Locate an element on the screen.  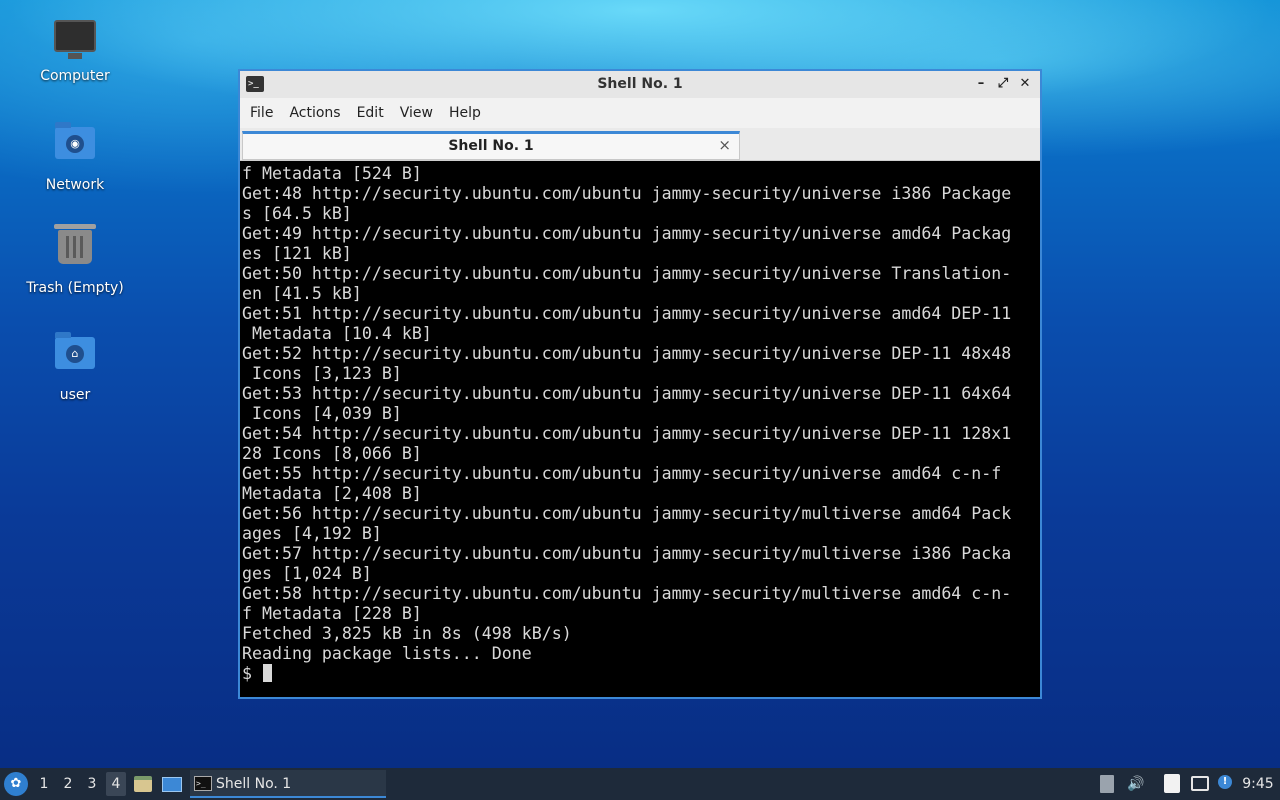
terminal-line: ages [4,192 B] is located at coordinates (312, 533).